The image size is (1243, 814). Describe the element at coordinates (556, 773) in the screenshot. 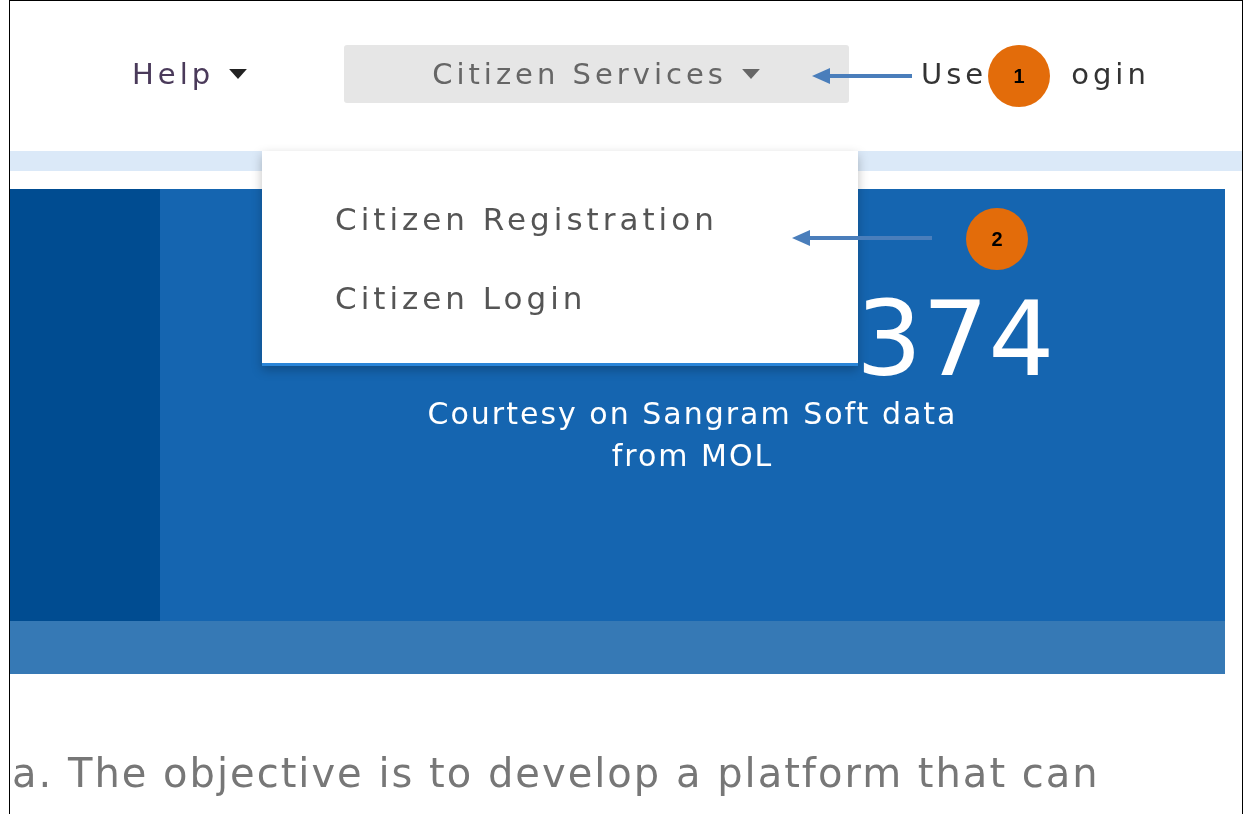

I see `intro-text: a. The objective is to develop a platform that can` at that location.